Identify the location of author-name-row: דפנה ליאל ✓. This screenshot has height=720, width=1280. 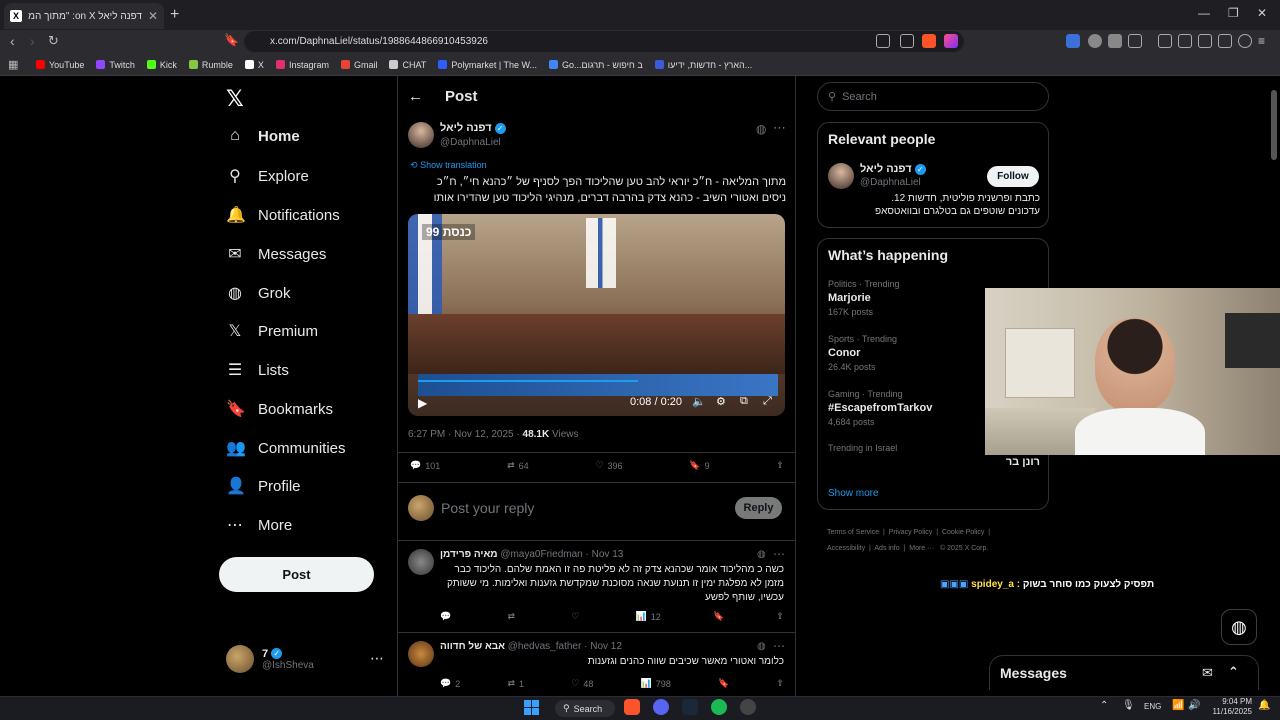
(473, 128).